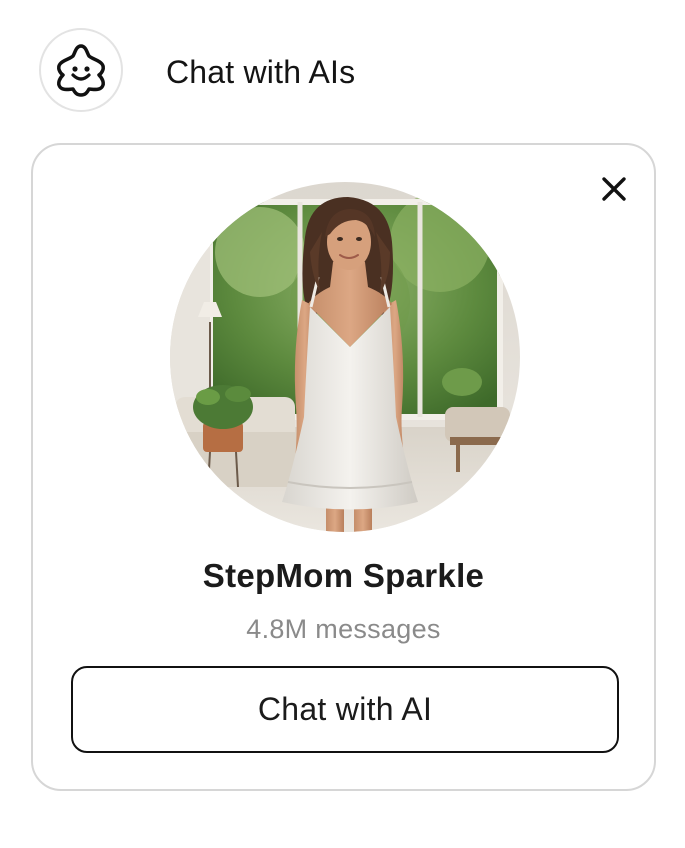 The image size is (685, 848). I want to click on app-logo, so click(81, 70).